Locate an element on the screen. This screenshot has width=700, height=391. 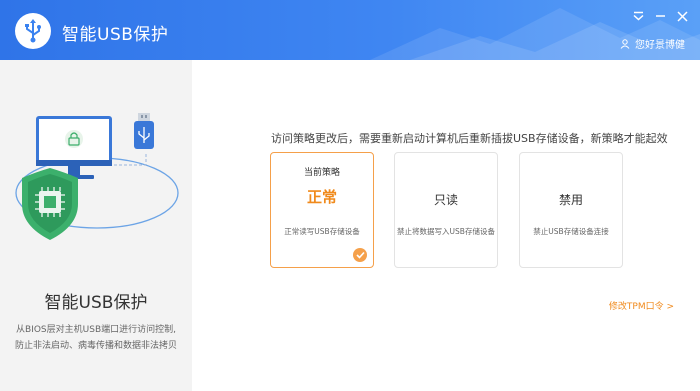
usb-icon is located at coordinates (33, 31).